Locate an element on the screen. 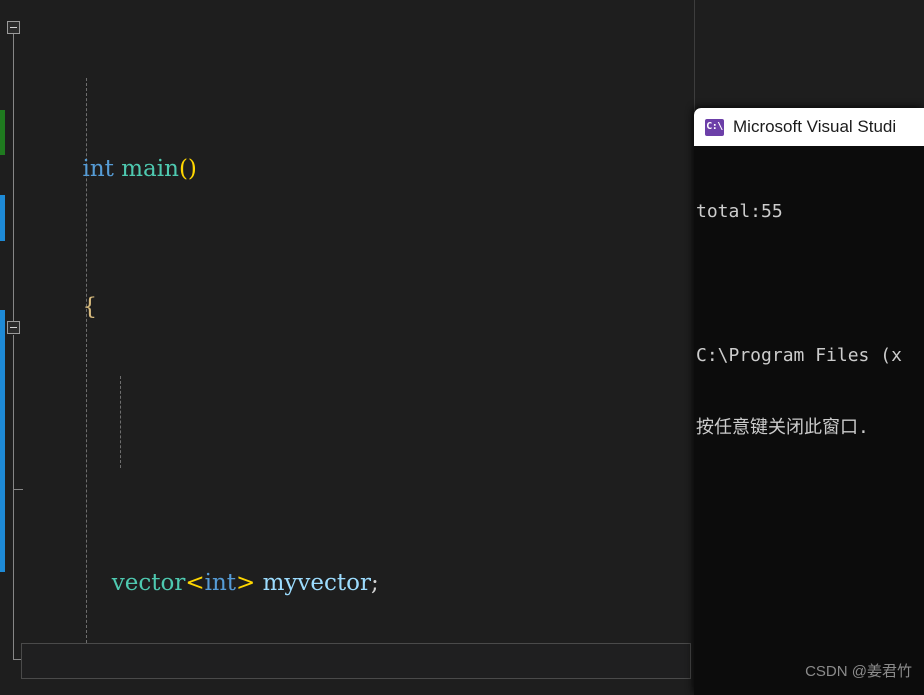 The height and width of the screenshot is (695, 924). console-output-line: C:\Program Files (x is located at coordinates (799, 355).